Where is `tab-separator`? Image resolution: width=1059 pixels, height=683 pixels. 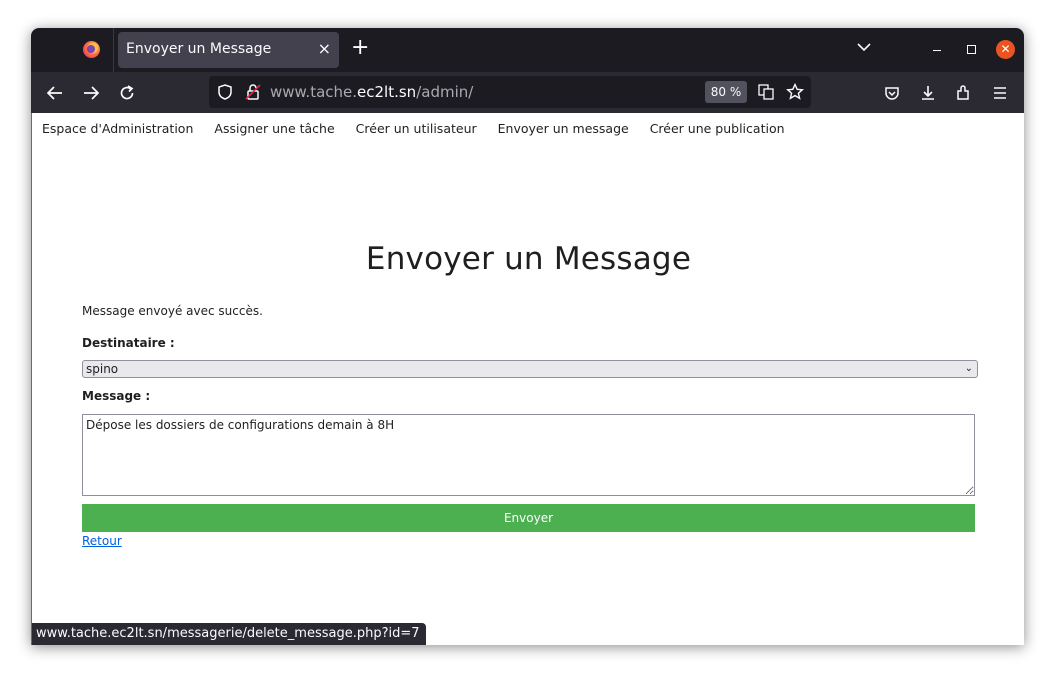
tab-separator is located at coordinates (113, 50).